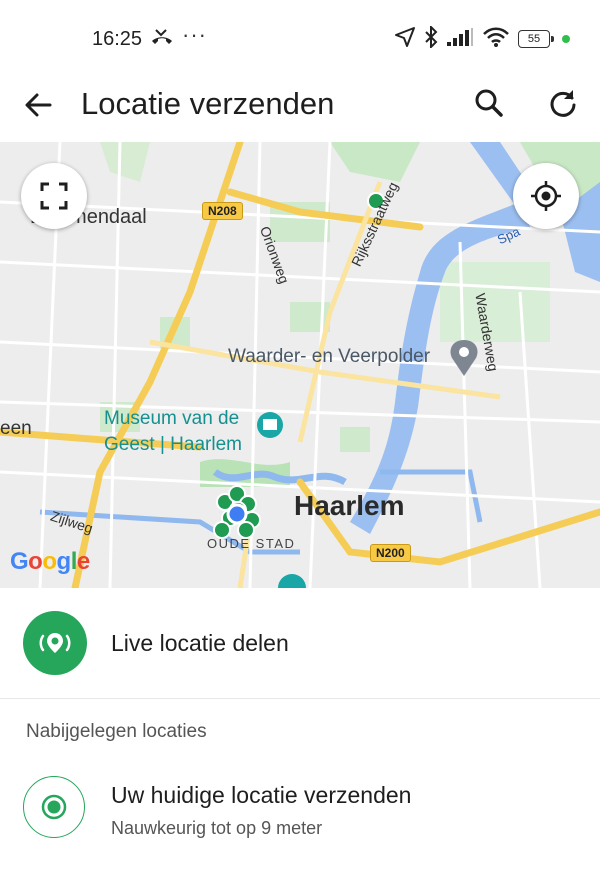  I want to click on search-icon, so click(489, 103).